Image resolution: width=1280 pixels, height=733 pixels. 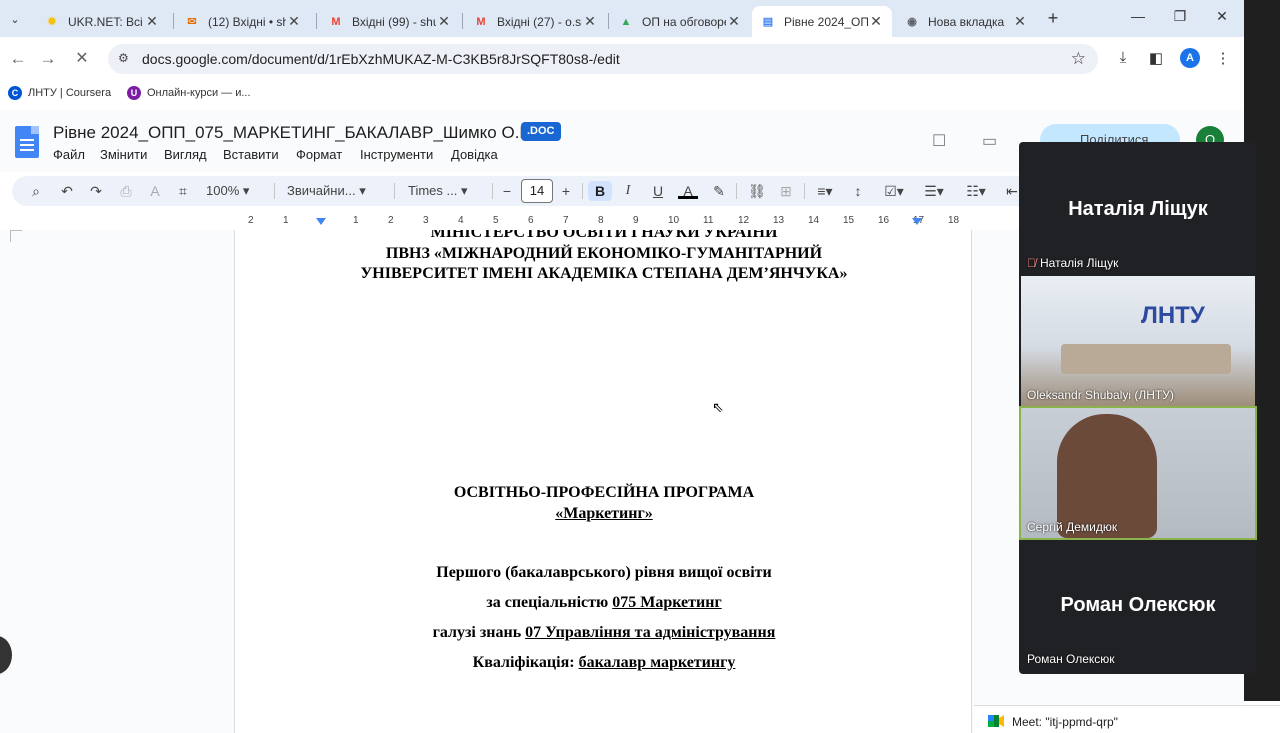 What do you see at coordinates (566, 191) in the screenshot?
I see `increase-font-size-button: +` at bounding box center [566, 191].